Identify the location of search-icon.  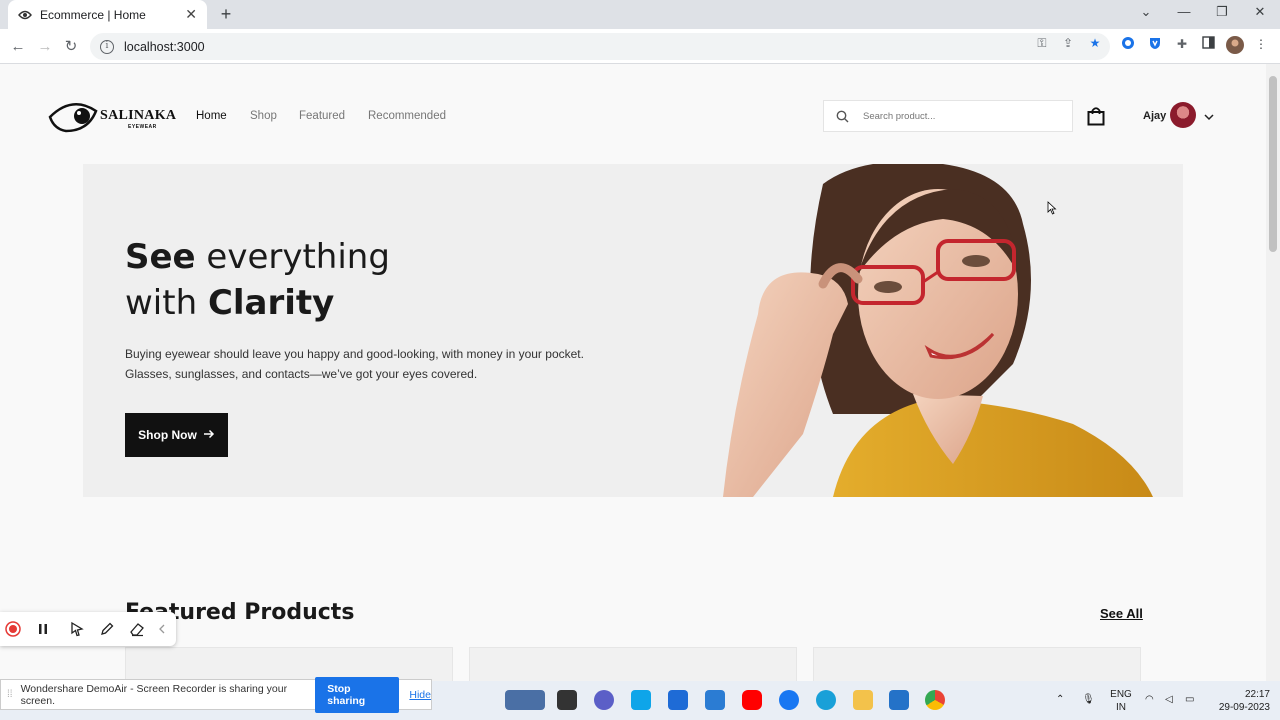
(842, 116).